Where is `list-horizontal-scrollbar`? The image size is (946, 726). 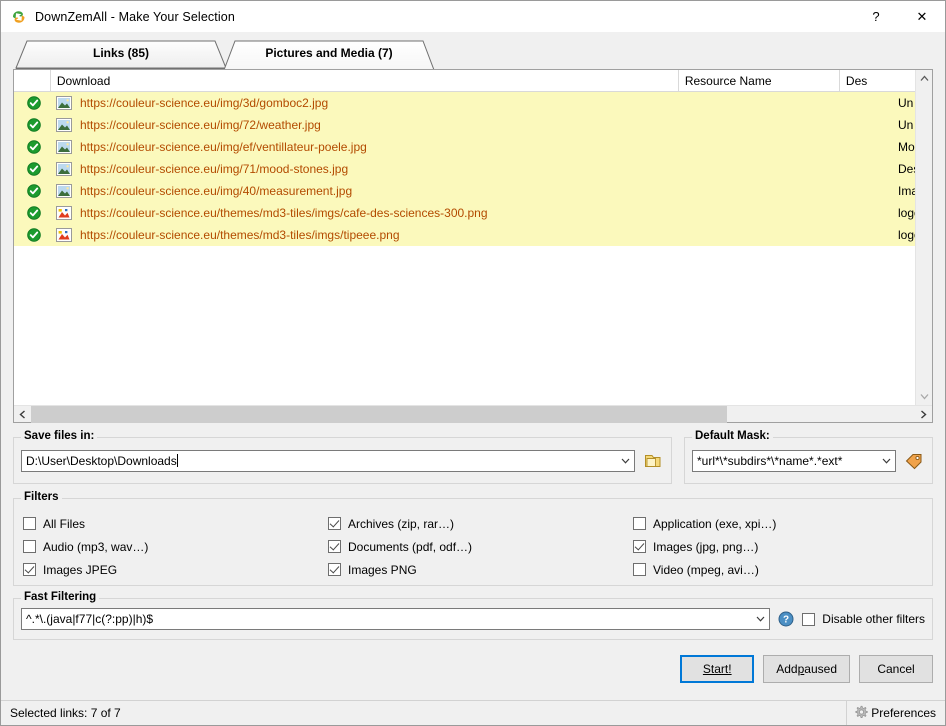
list-horizontal-scrollbar is located at coordinates (473, 414).